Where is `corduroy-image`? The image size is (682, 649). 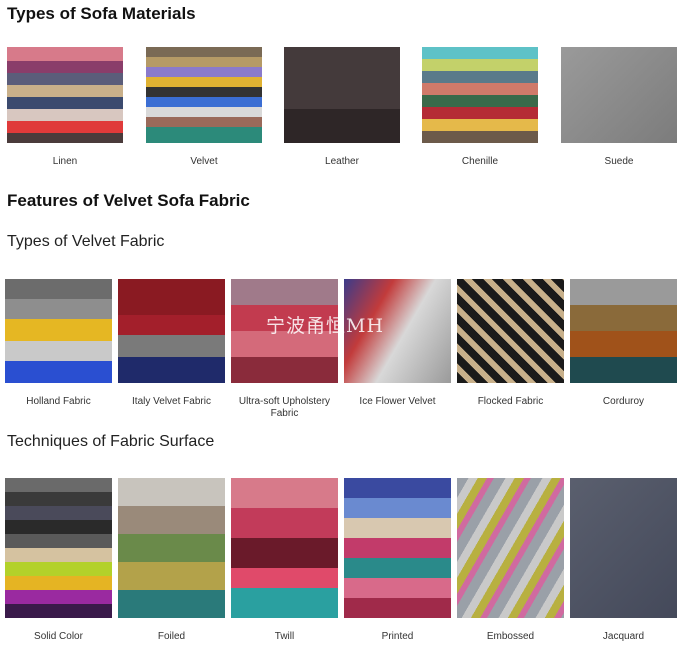
corduroy-image is located at coordinates (623, 331).